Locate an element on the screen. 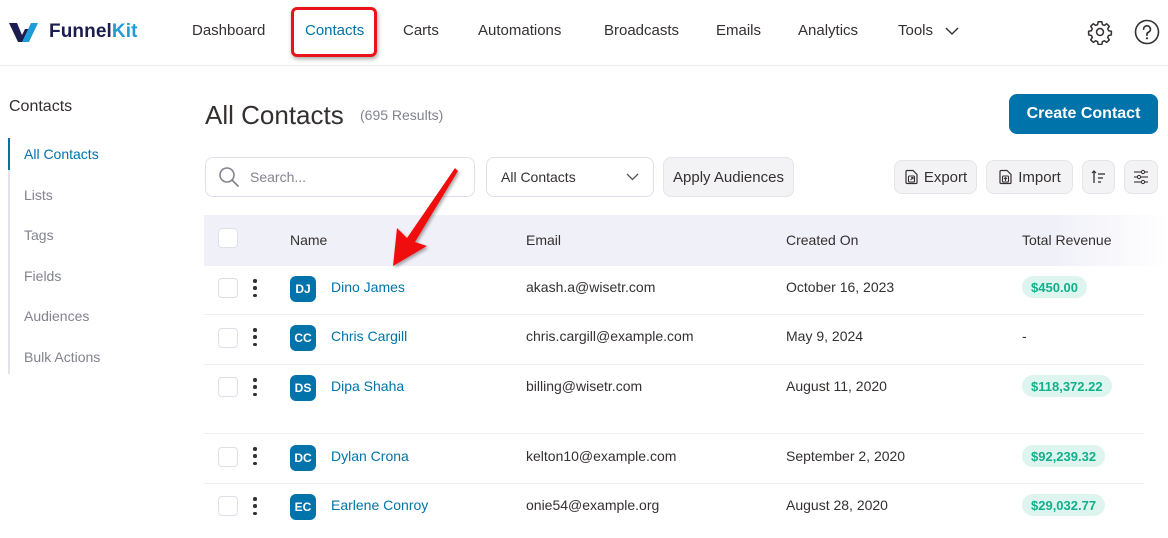 The width and height of the screenshot is (1168, 538). column-header-name: Name is located at coordinates (308, 240).